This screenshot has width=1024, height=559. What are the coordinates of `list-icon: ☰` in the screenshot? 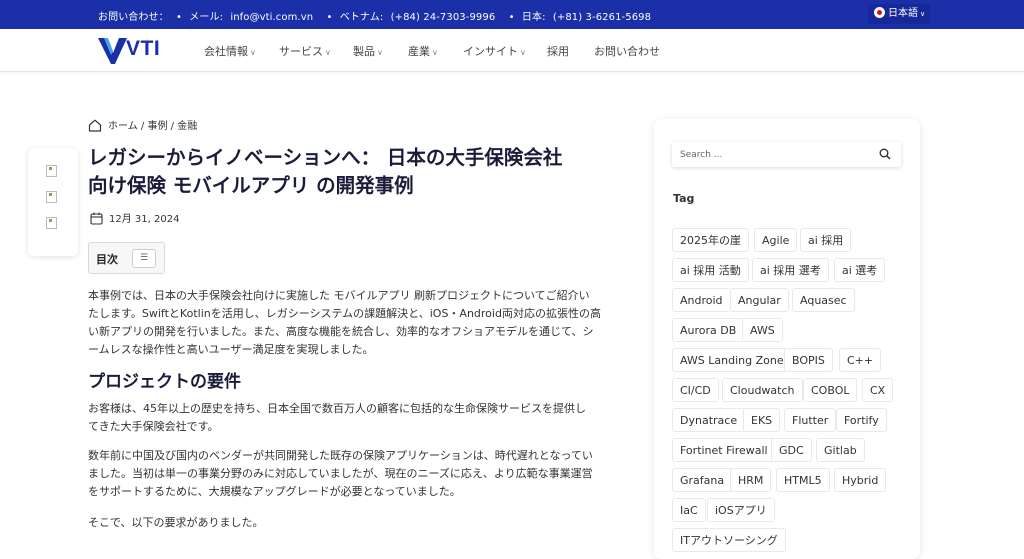 It's located at (144, 258).